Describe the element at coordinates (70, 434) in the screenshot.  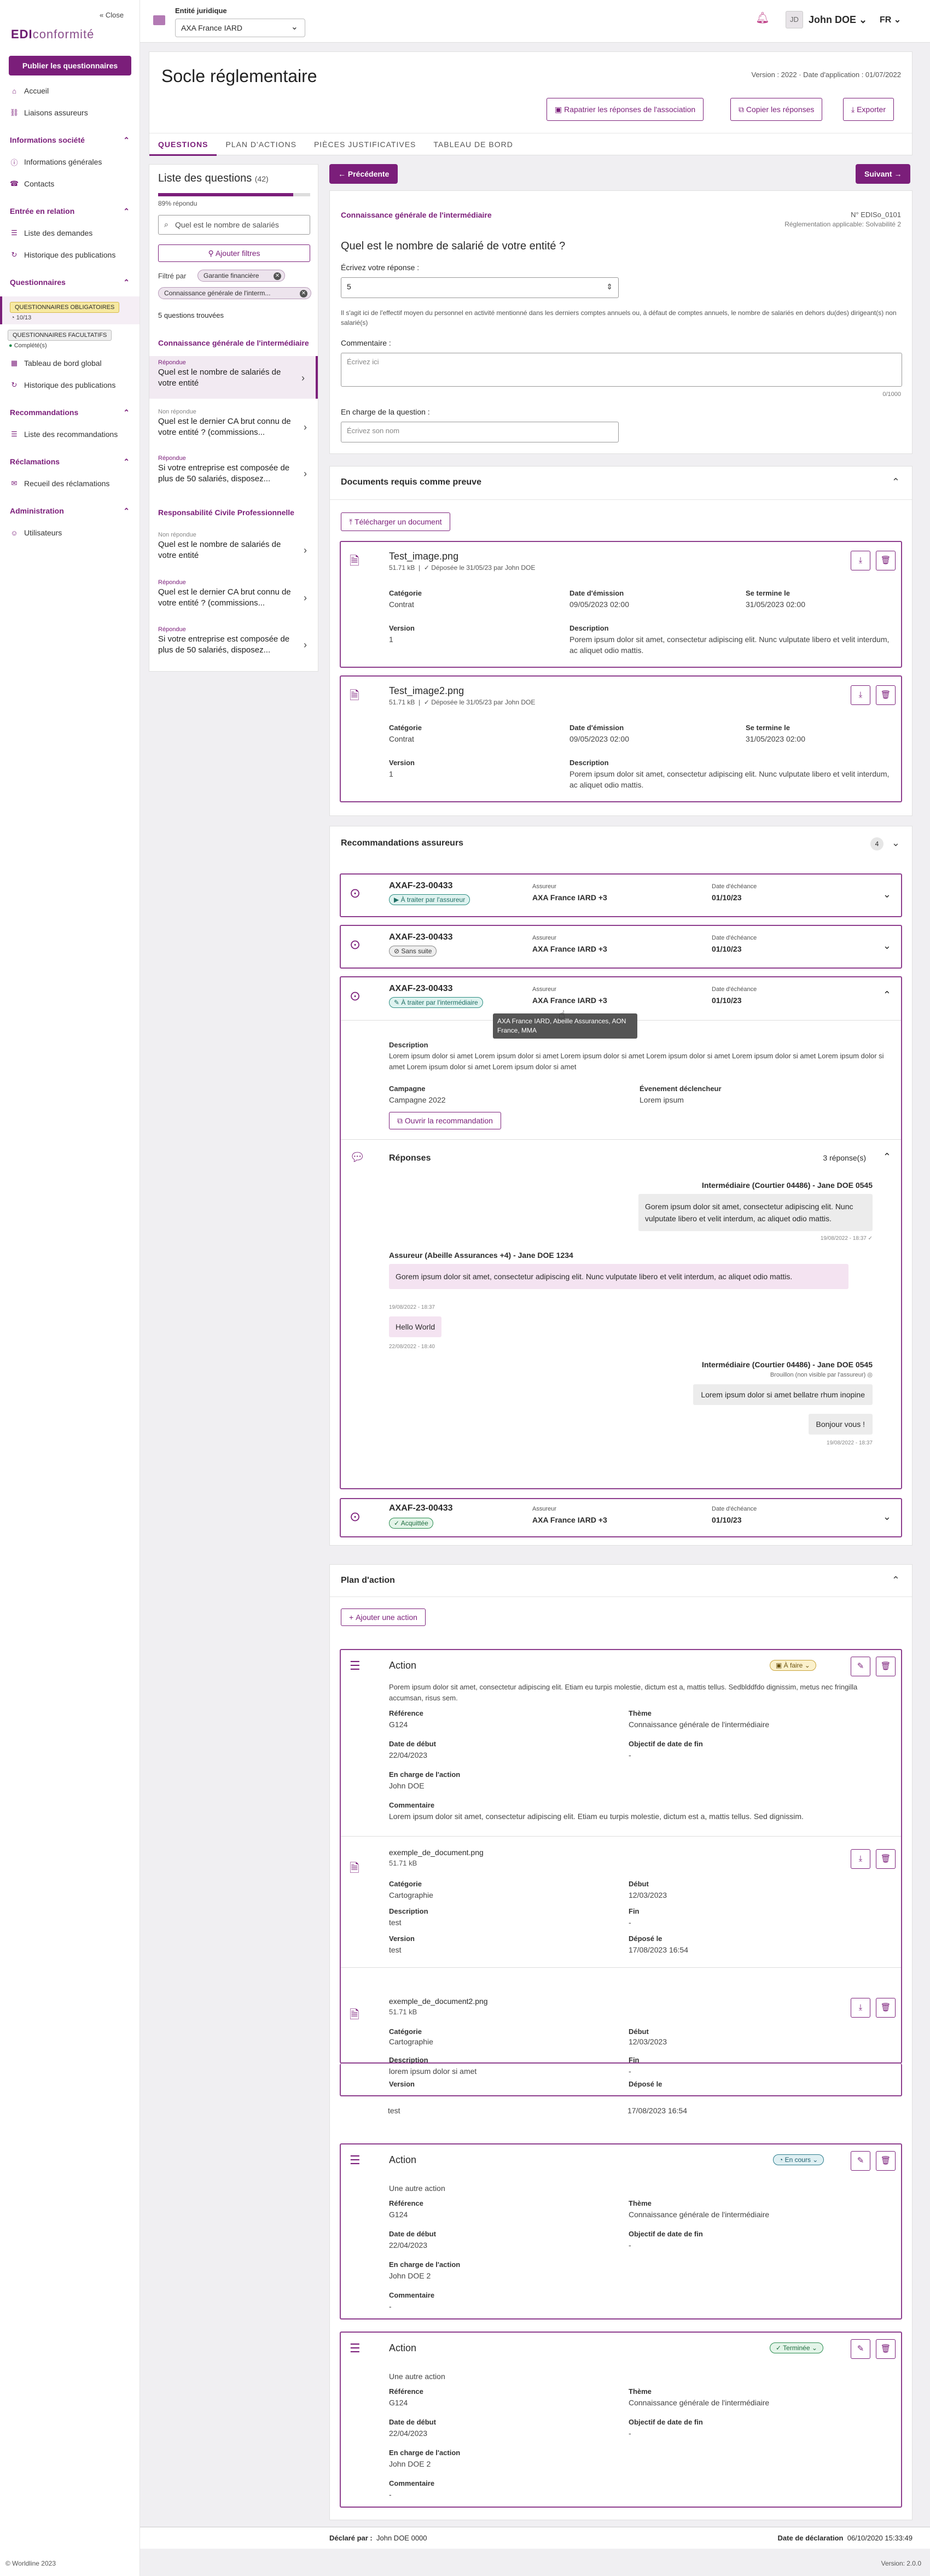
I see `nav-reco-list: ☰ Liste des recommandations` at that location.